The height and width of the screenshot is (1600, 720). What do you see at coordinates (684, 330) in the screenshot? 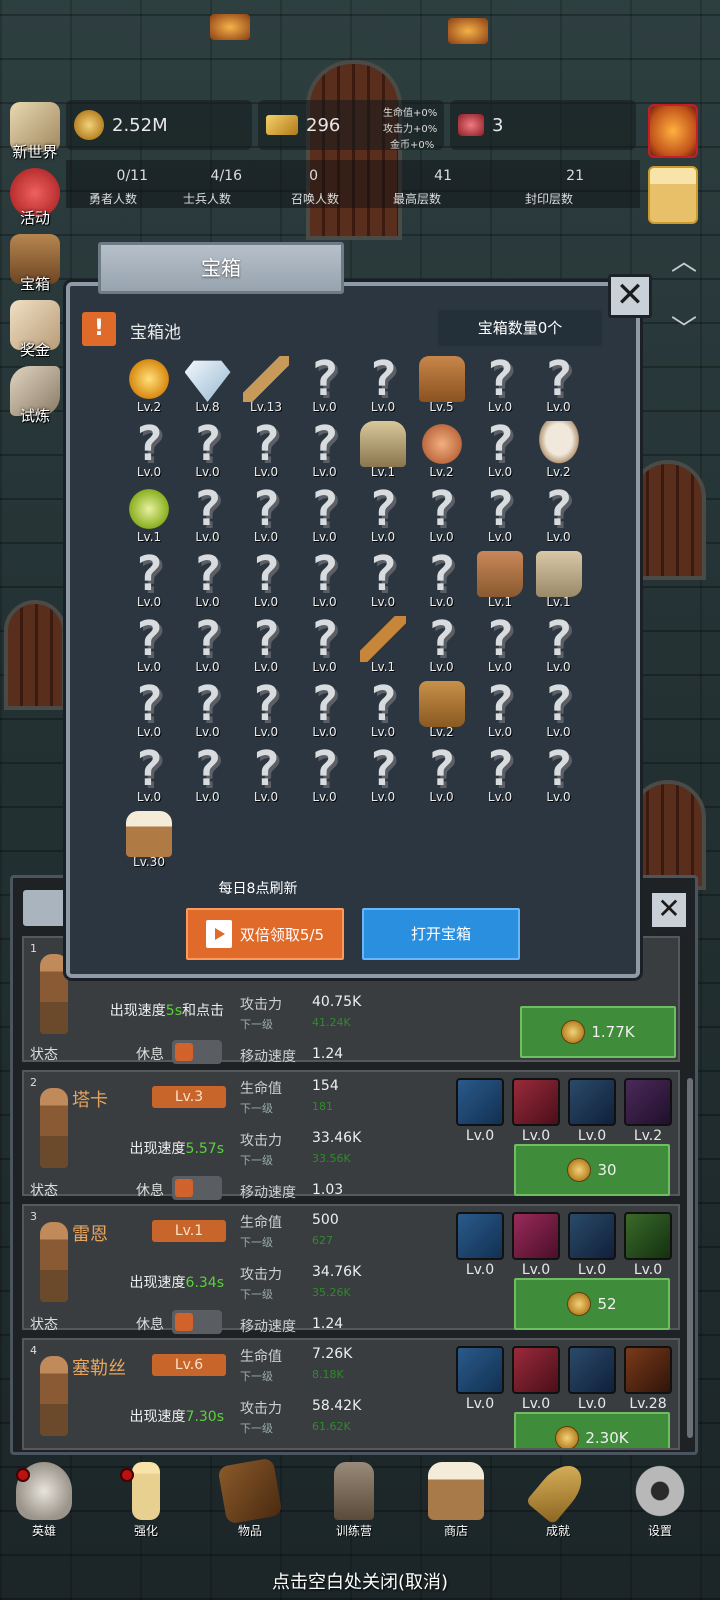
I see `scroll-down-icon: ﹀` at bounding box center [684, 330].